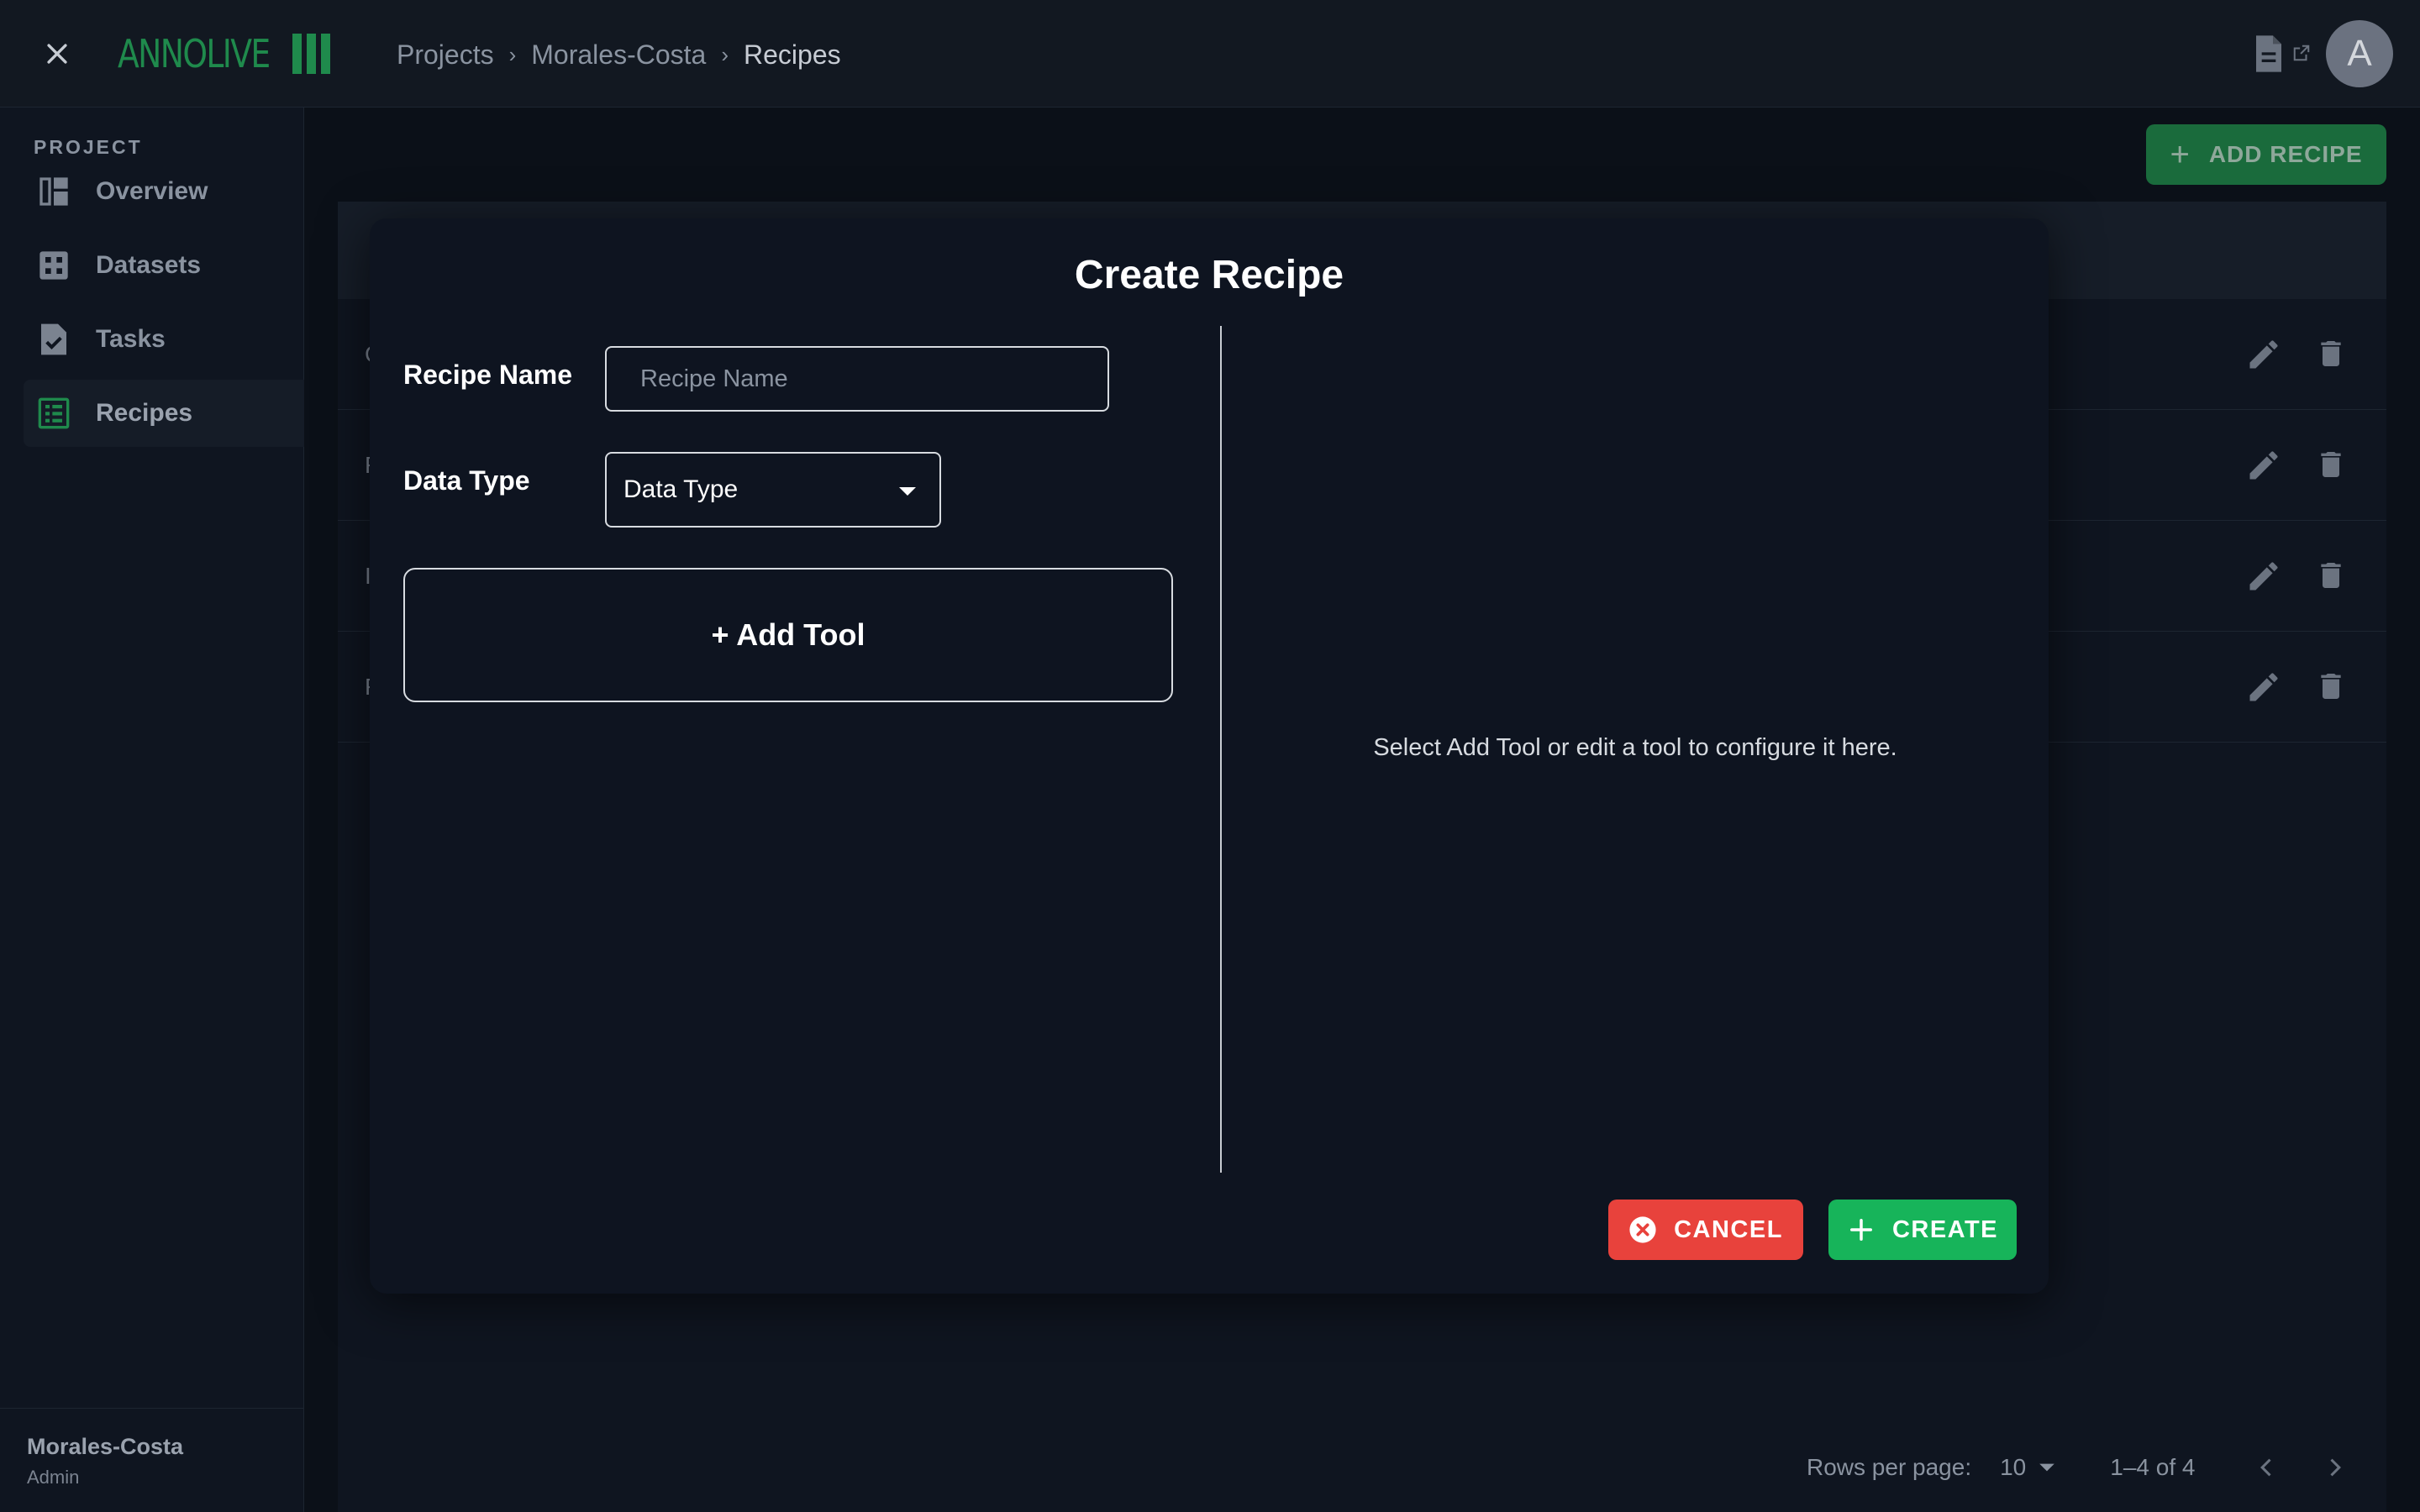 Image resolution: width=2420 pixels, height=1512 pixels. I want to click on document-icon, so click(2269, 54).